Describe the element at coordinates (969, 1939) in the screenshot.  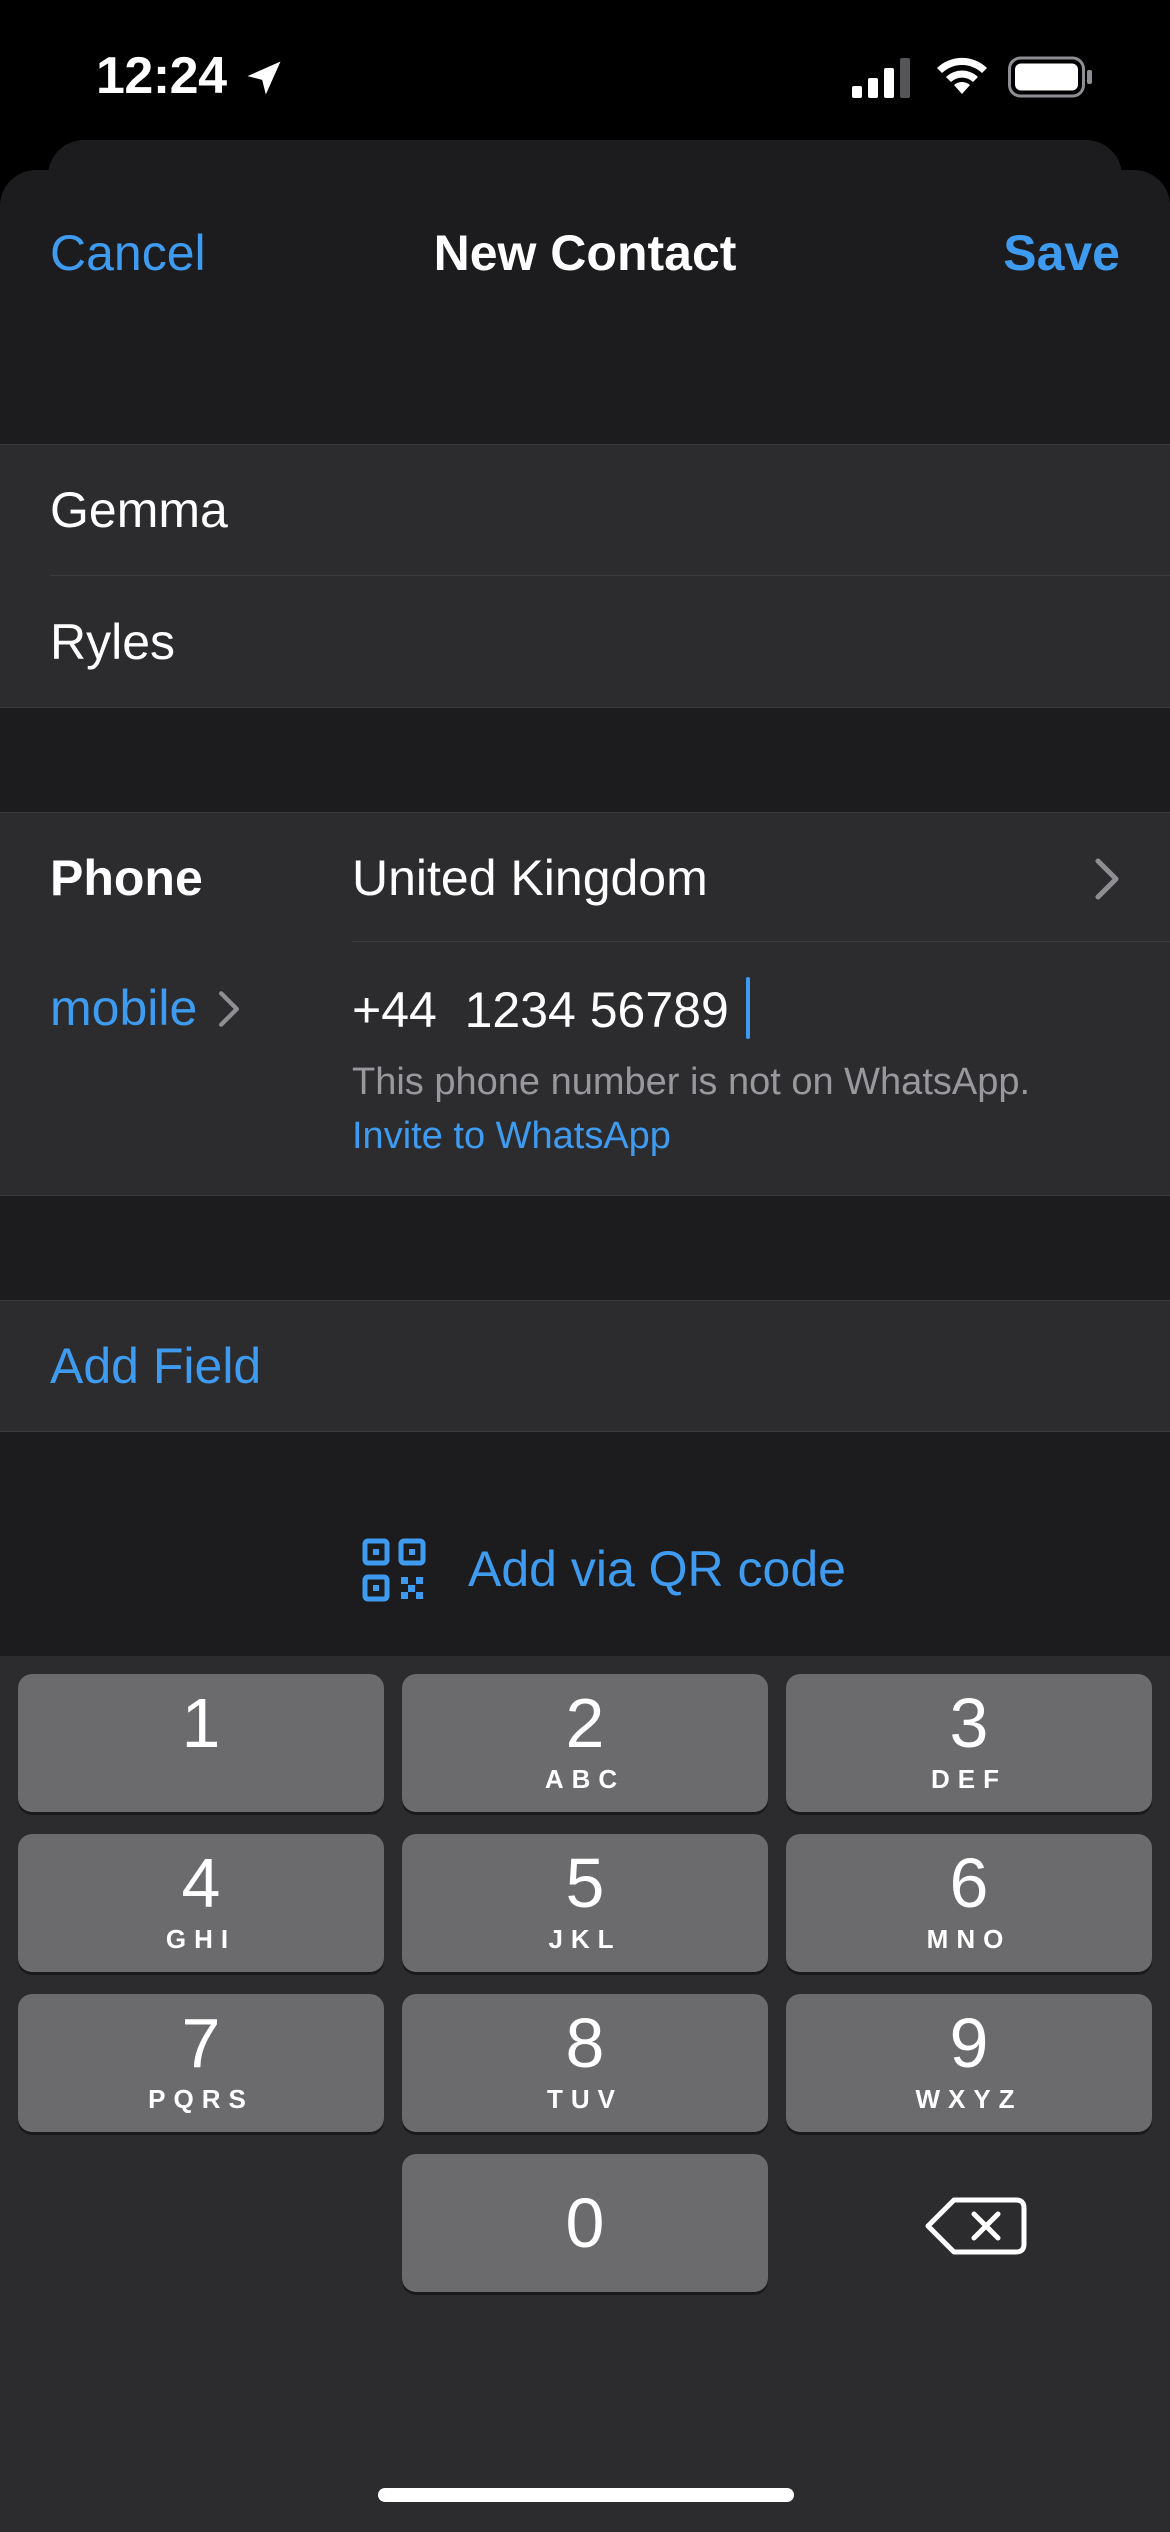
I see `key-letters: MNO` at that location.